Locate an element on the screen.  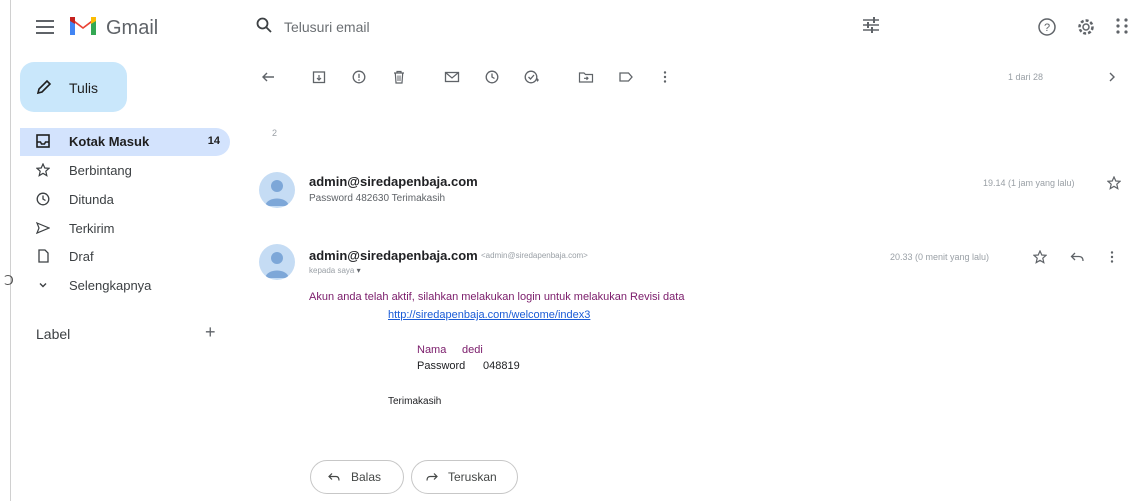
clock-icon is located at coordinates (43, 199).